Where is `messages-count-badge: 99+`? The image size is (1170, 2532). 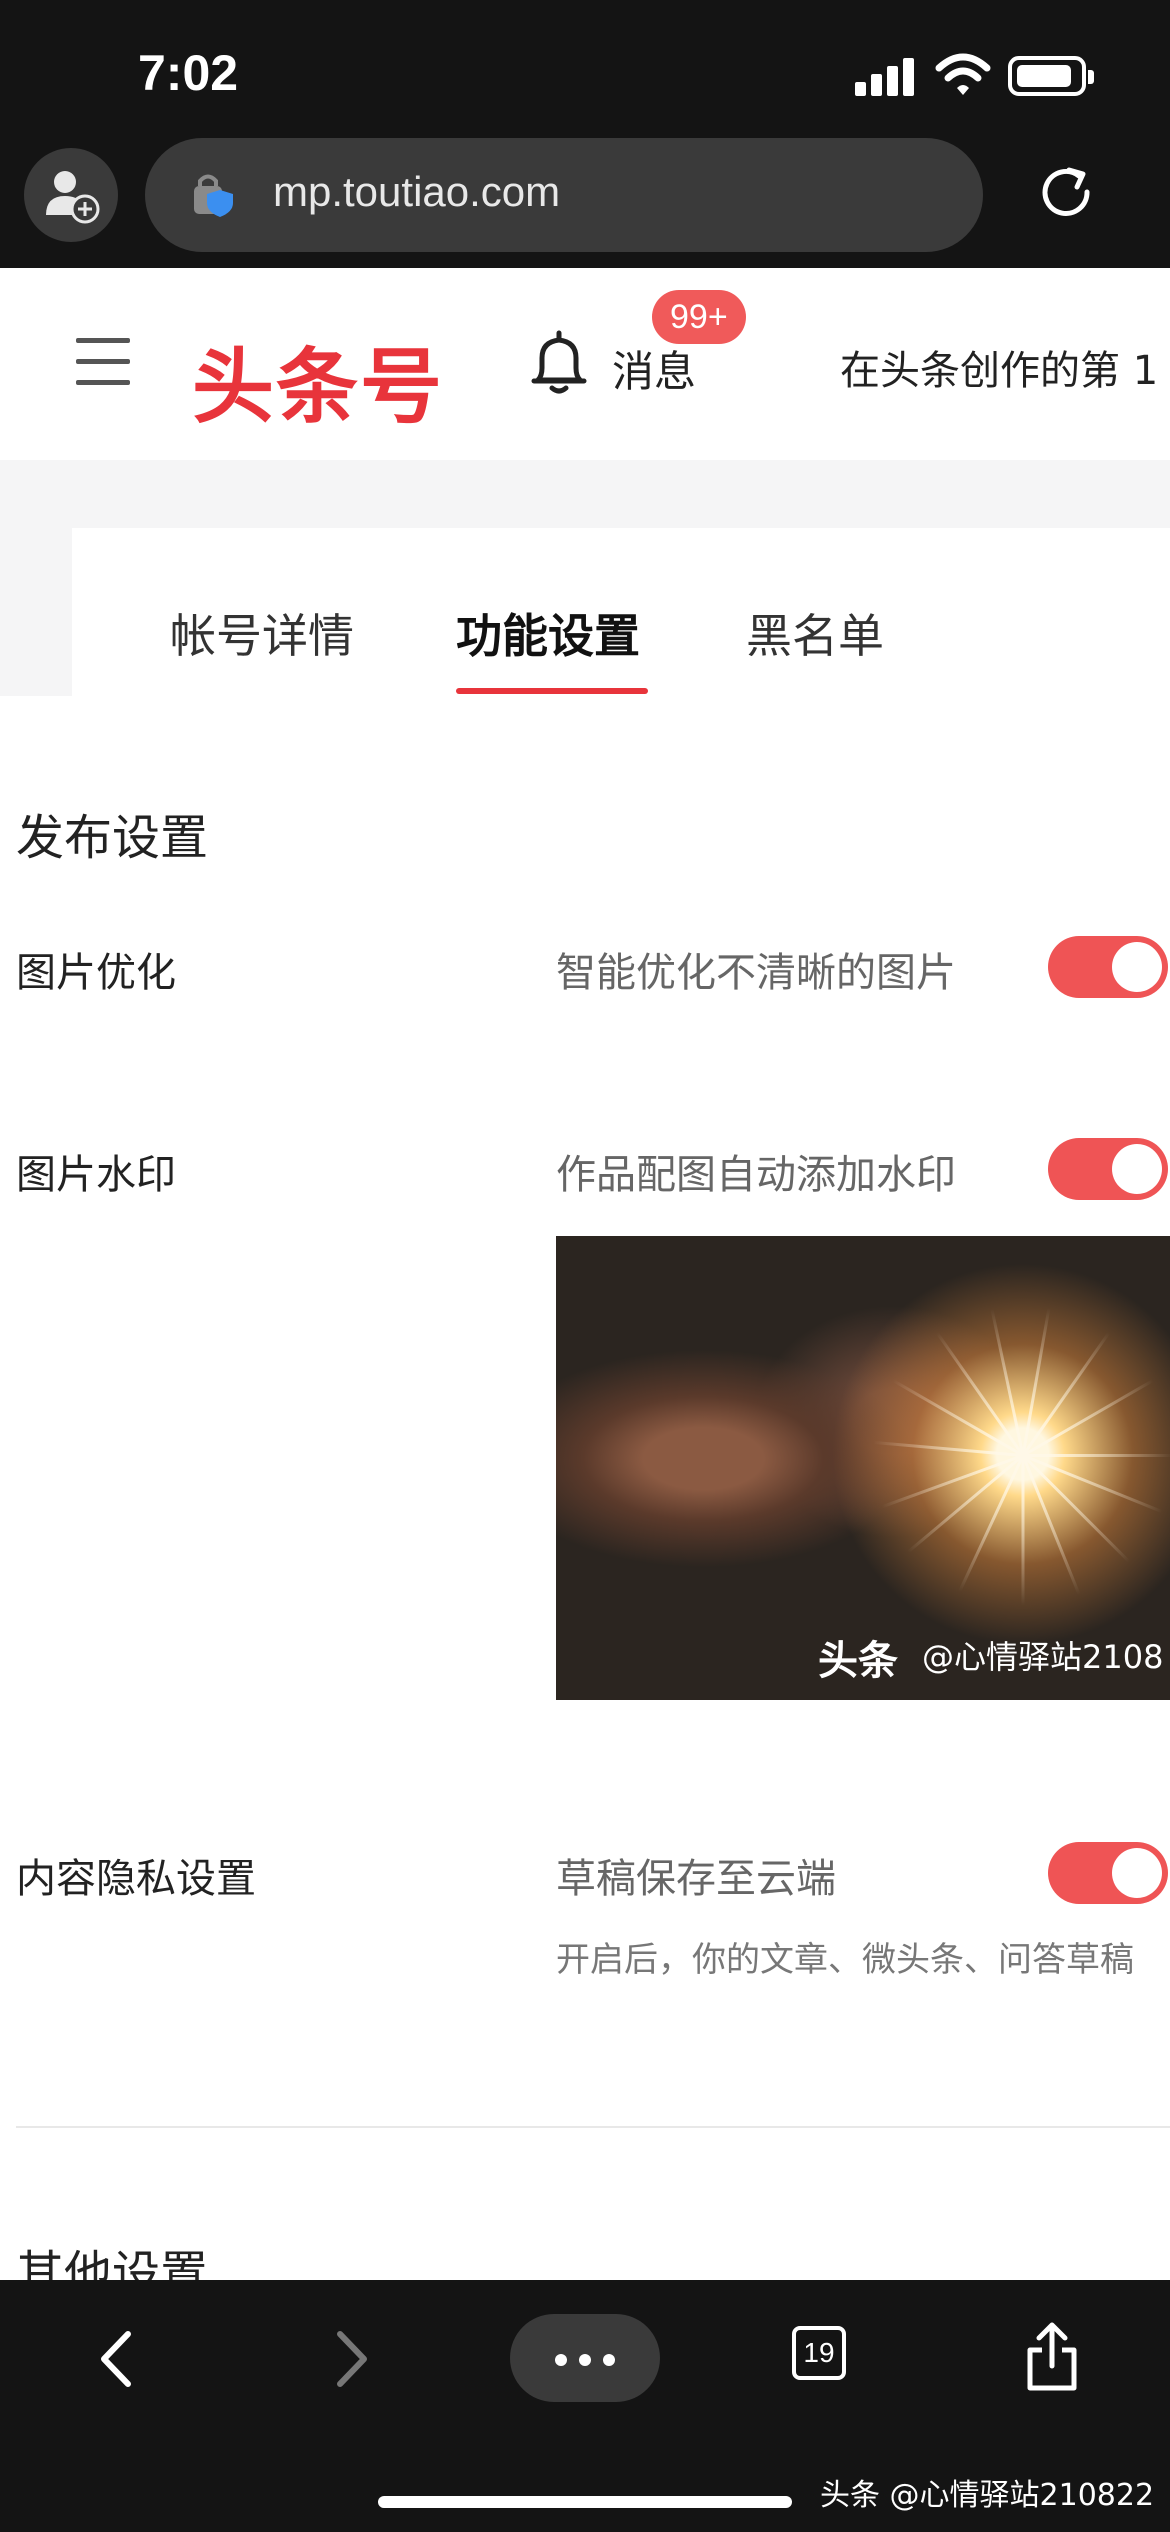 messages-count-badge: 99+ is located at coordinates (699, 317).